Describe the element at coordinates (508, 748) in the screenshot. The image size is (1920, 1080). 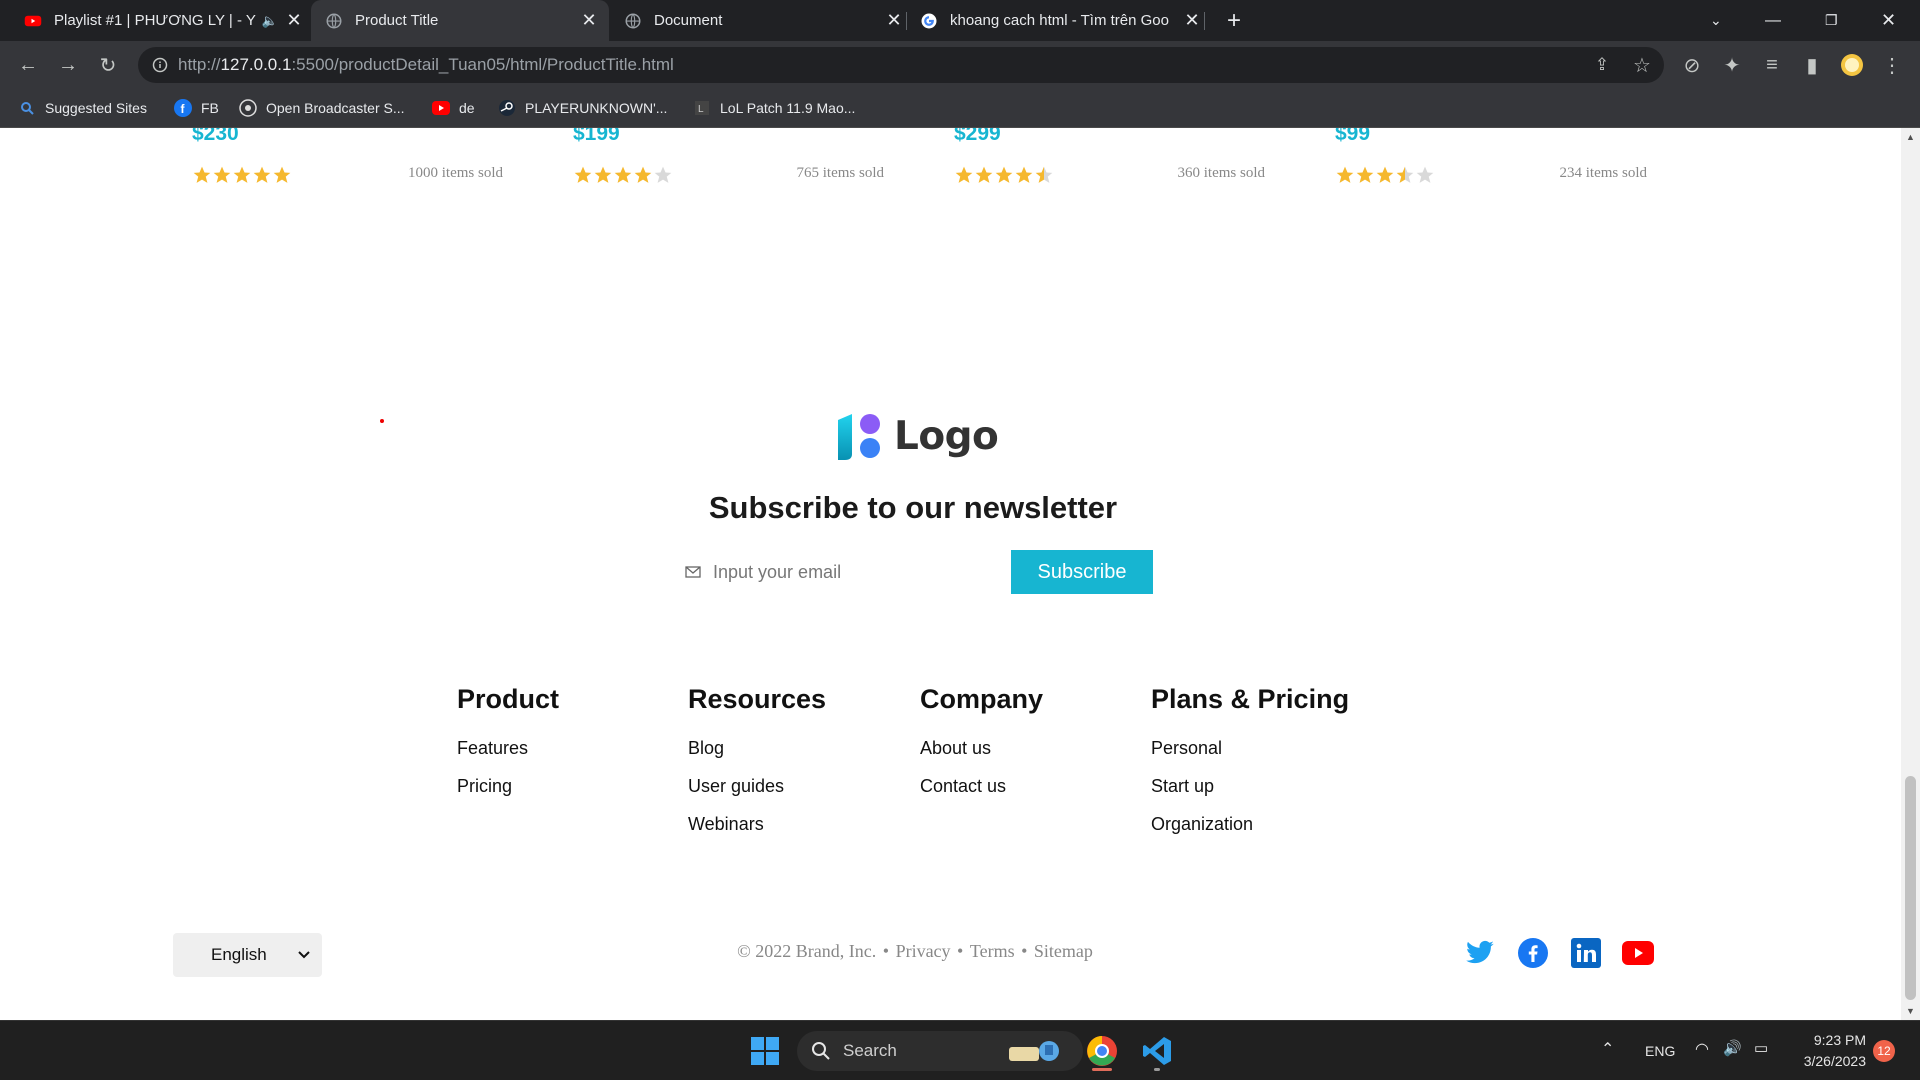
I see `footer-link: Features` at that location.